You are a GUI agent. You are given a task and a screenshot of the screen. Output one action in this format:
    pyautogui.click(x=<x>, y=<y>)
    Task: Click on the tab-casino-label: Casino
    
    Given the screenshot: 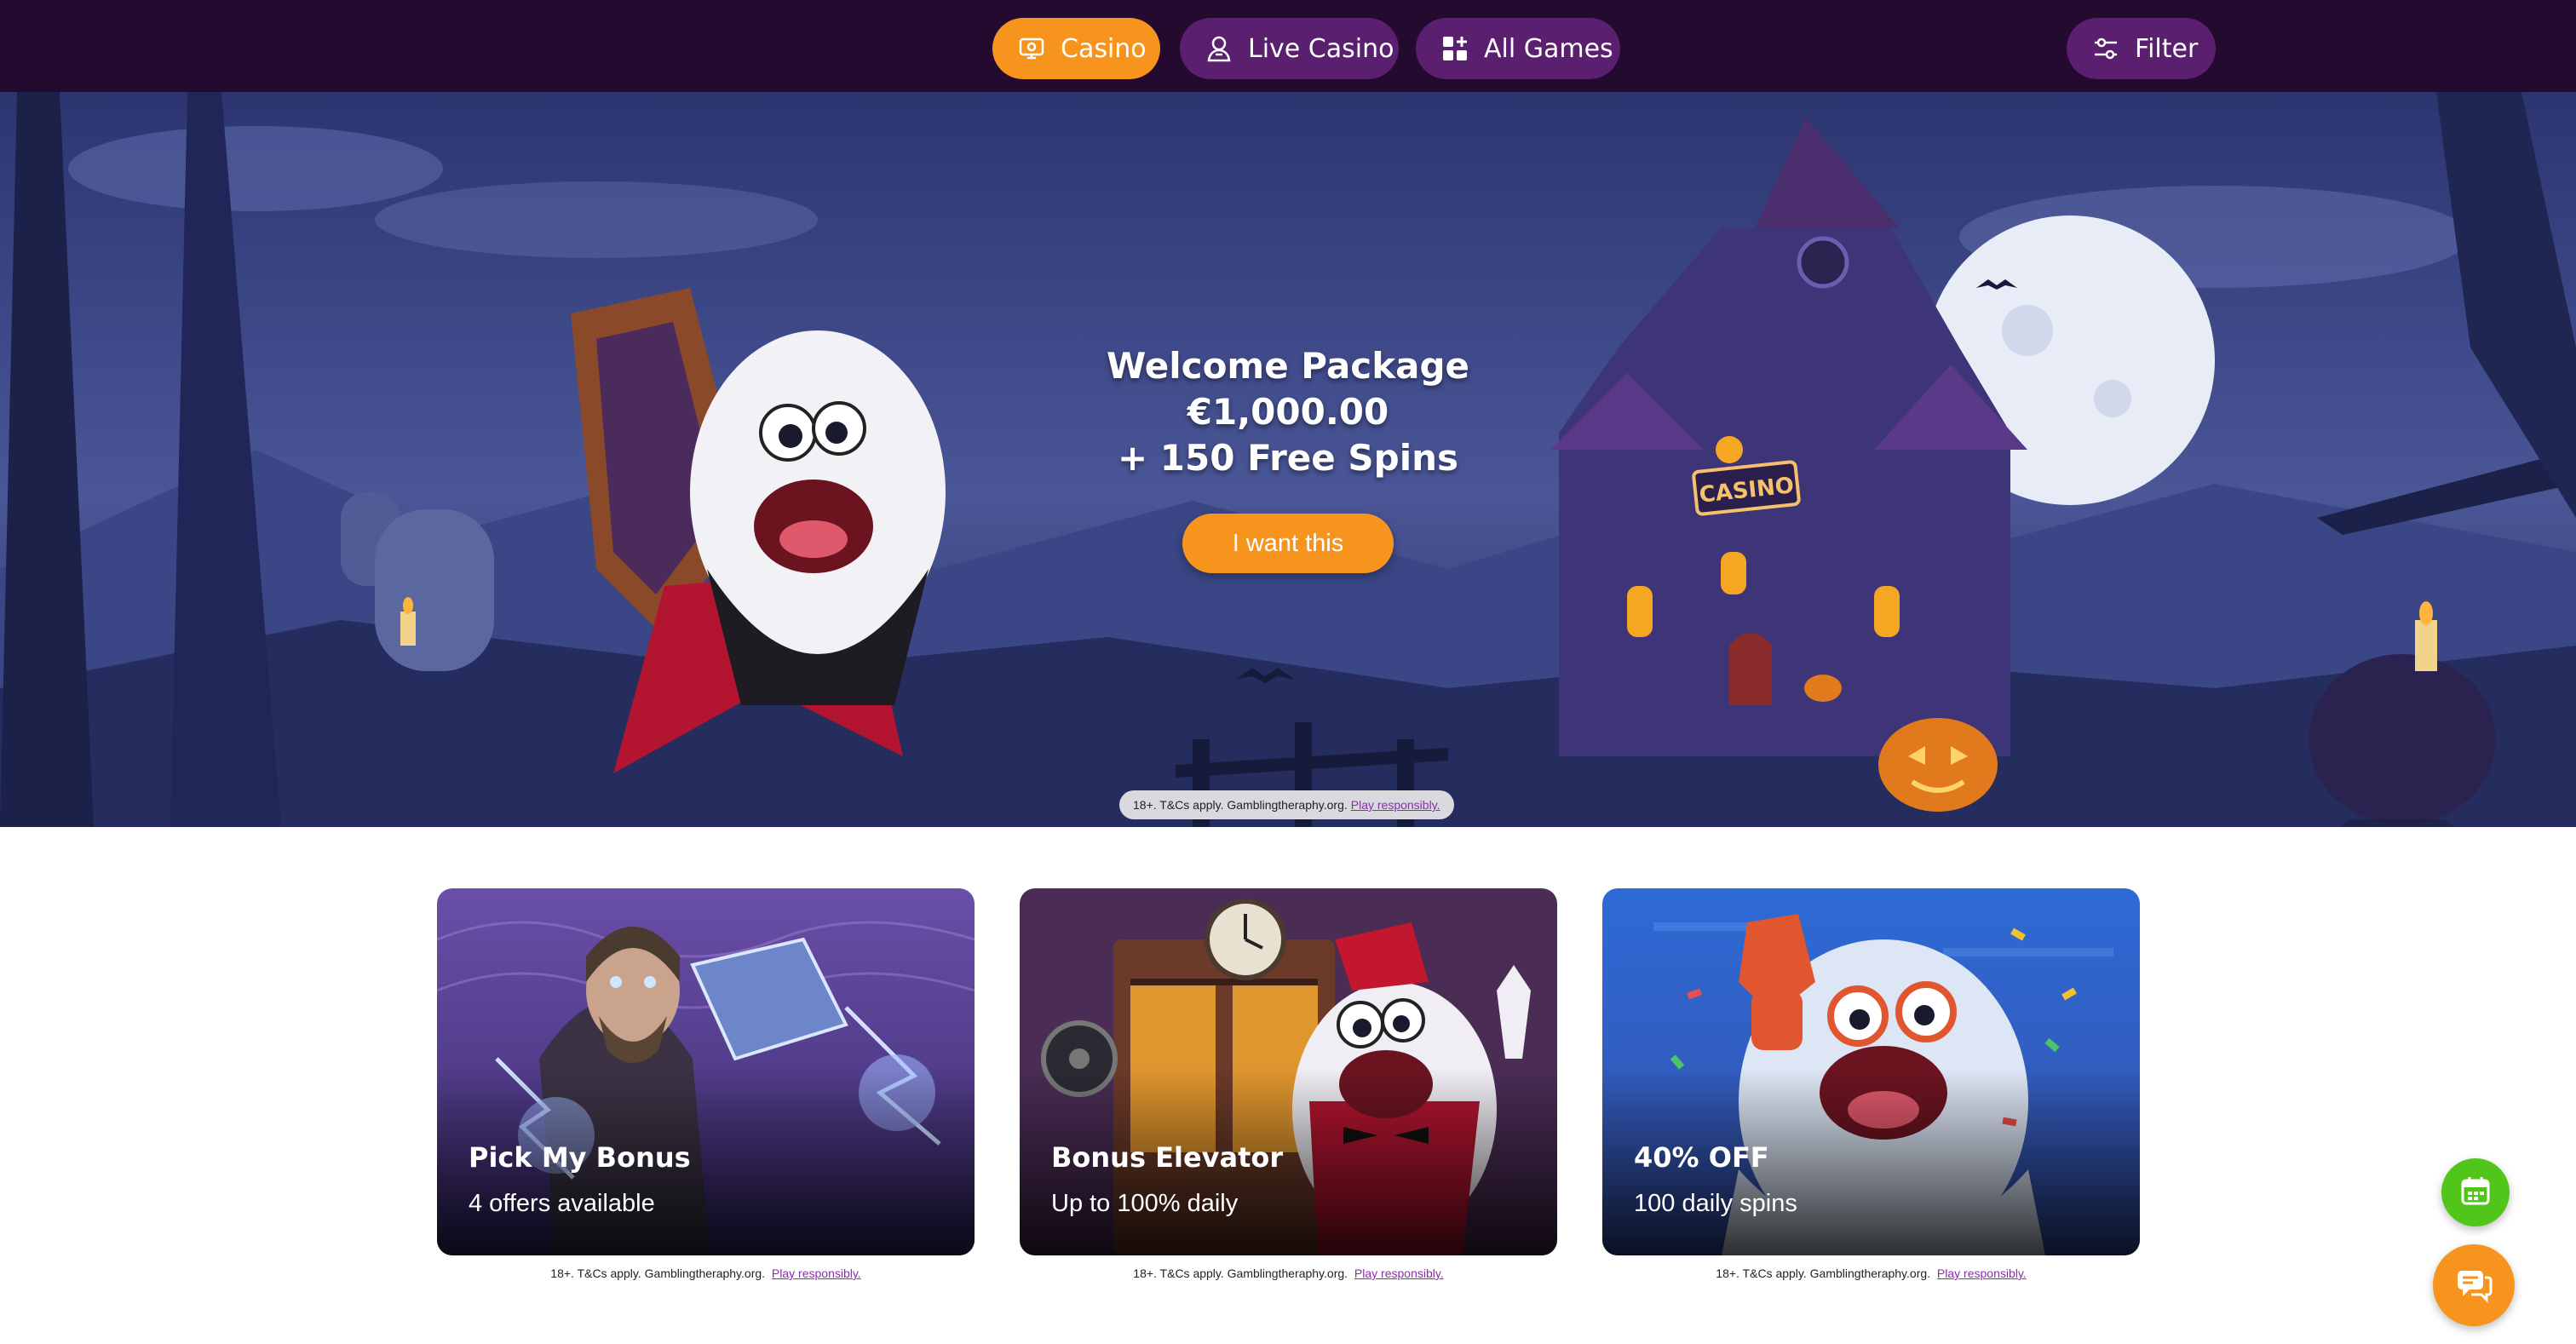 What is the action you would take?
    pyautogui.click(x=1104, y=48)
    